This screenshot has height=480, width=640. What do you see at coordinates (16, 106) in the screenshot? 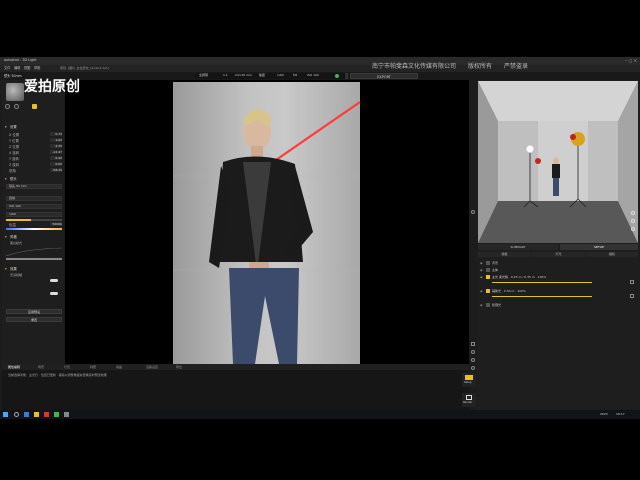
I see `focus-icon` at bounding box center [16, 106].